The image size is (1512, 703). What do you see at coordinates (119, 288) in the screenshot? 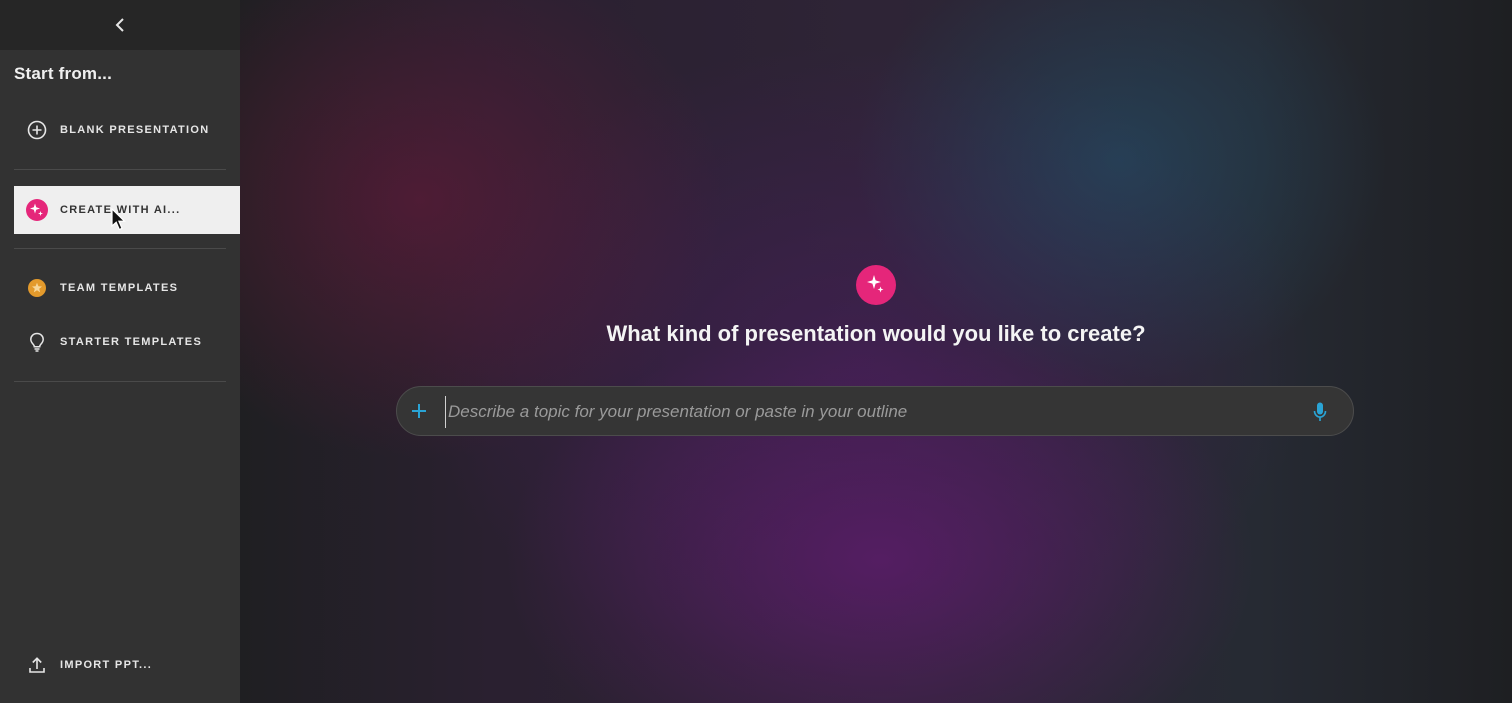
I see `team-templates-label: TEAM TEMPLATES` at bounding box center [119, 288].